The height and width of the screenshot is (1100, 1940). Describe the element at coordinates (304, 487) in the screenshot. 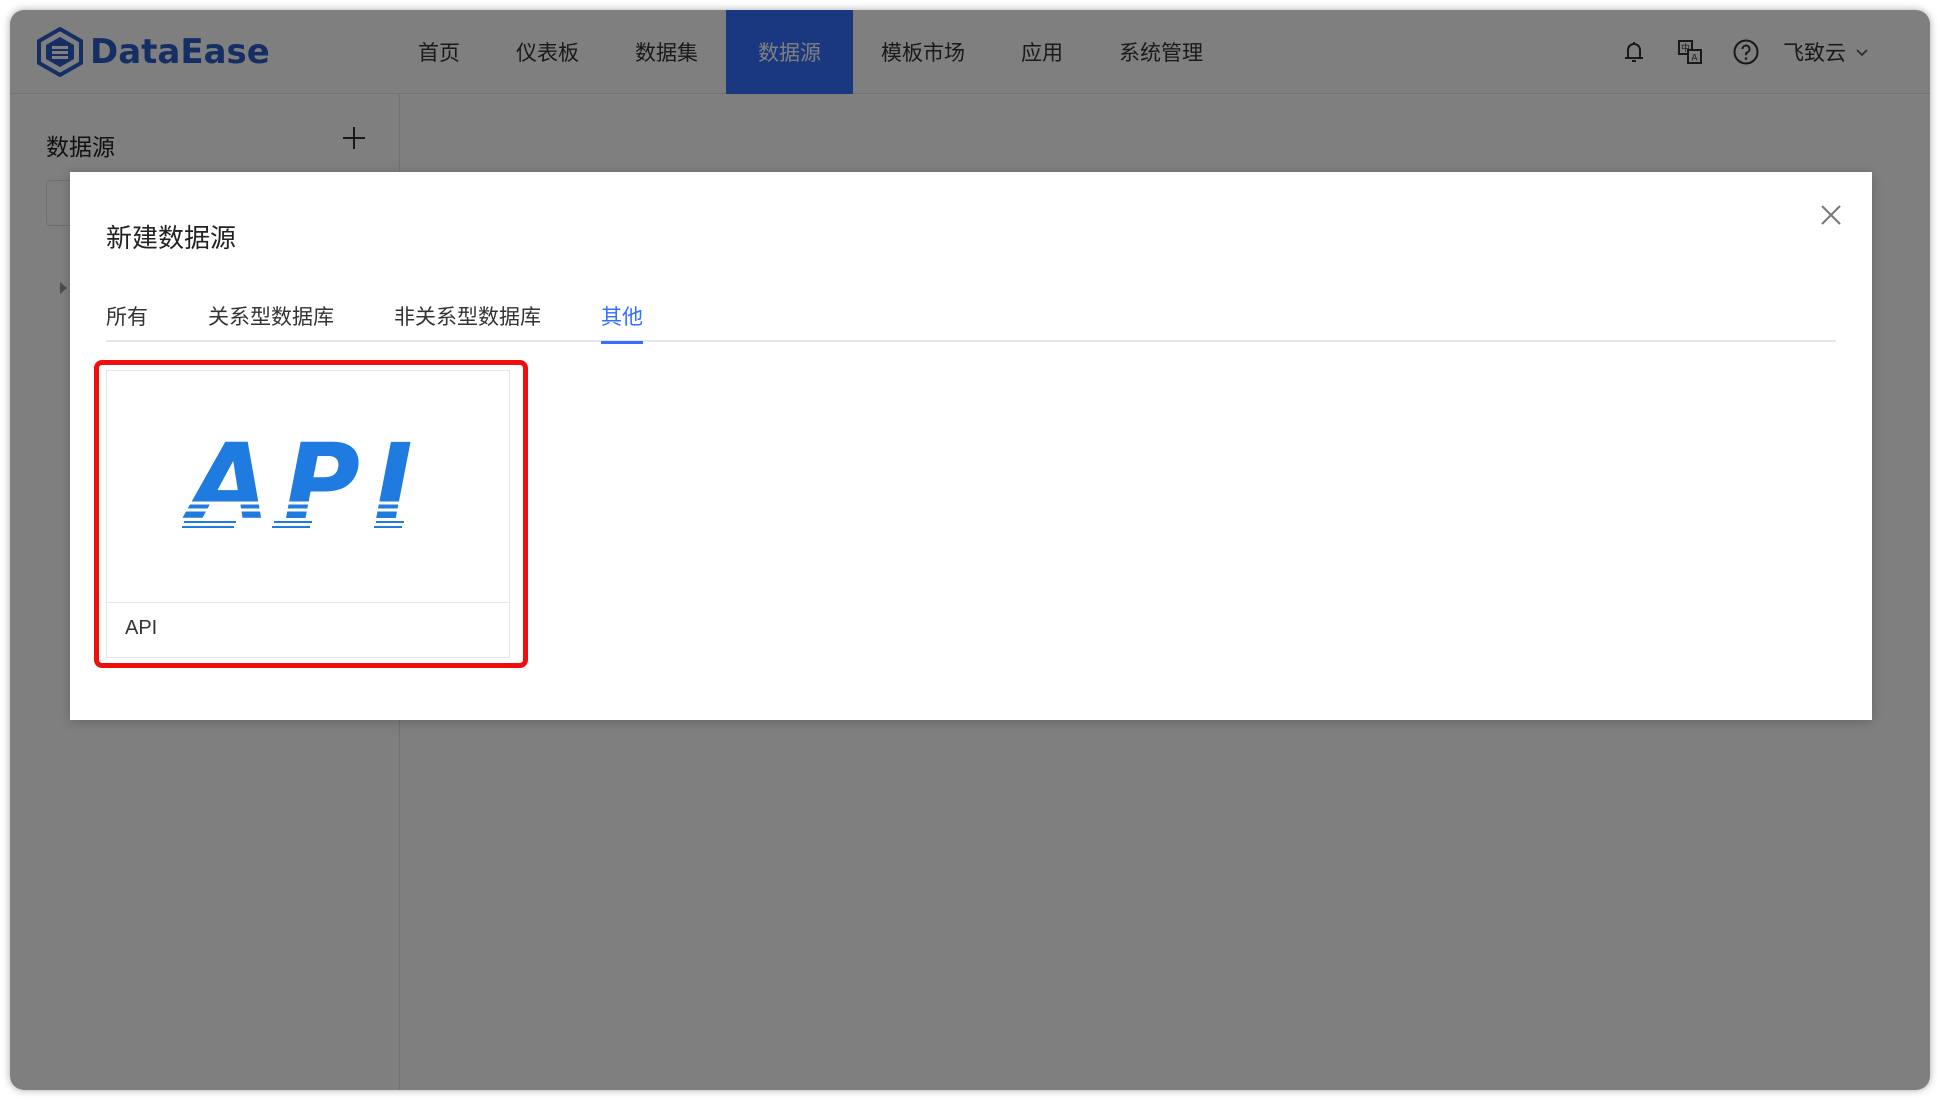

I see `svg-text: API` at that location.